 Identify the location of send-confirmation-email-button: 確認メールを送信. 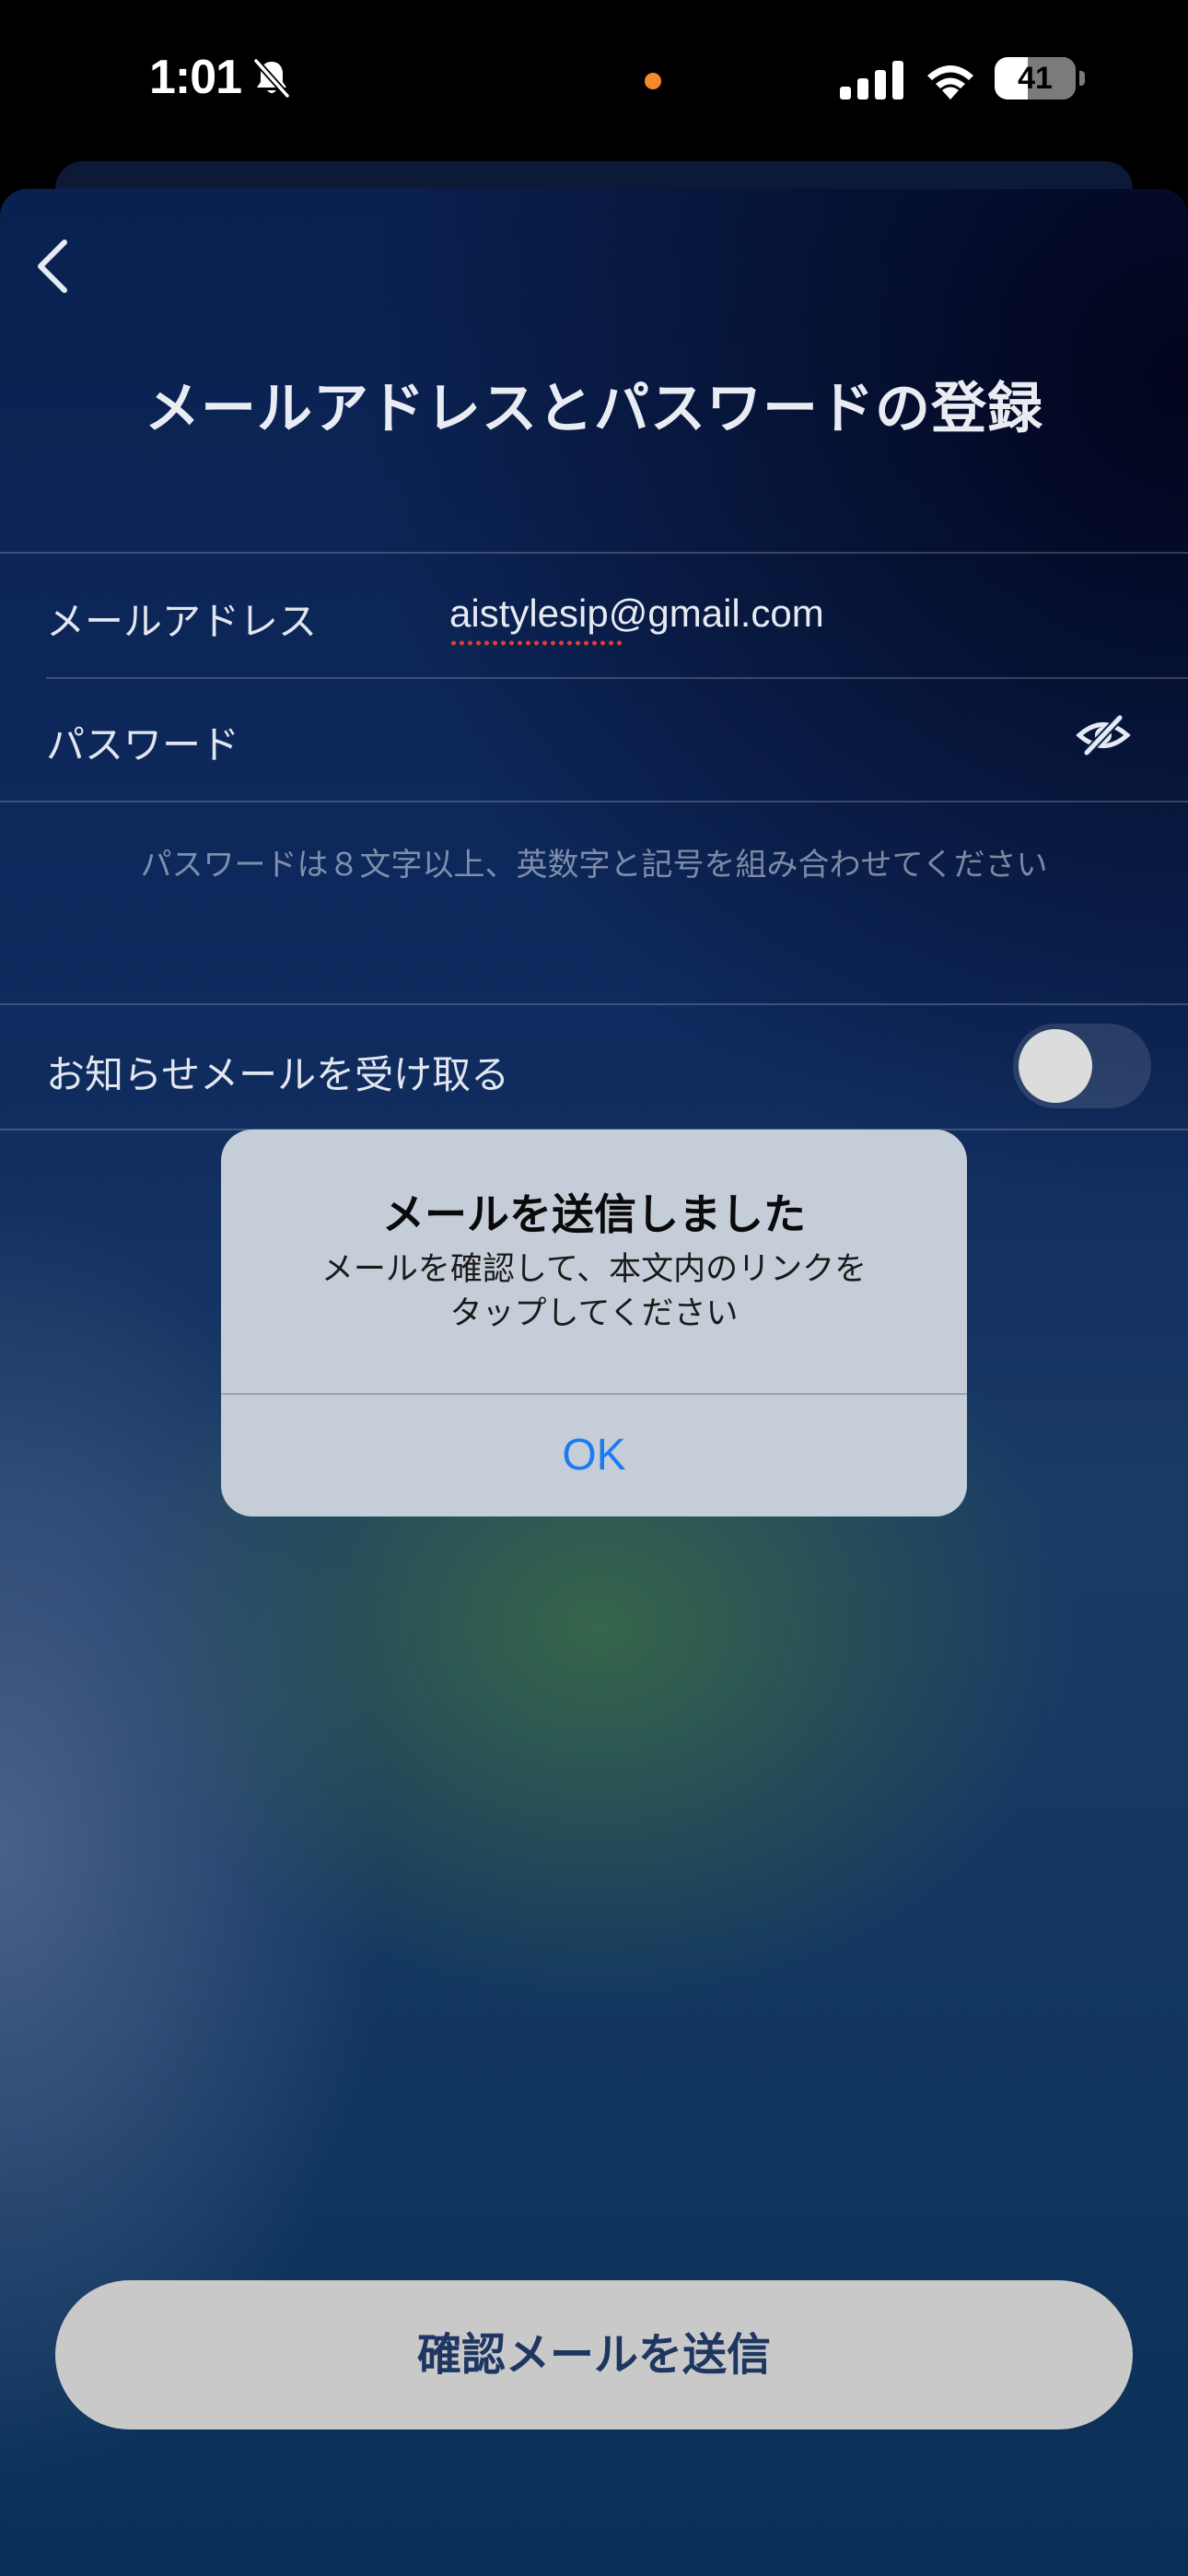
(594, 2355).